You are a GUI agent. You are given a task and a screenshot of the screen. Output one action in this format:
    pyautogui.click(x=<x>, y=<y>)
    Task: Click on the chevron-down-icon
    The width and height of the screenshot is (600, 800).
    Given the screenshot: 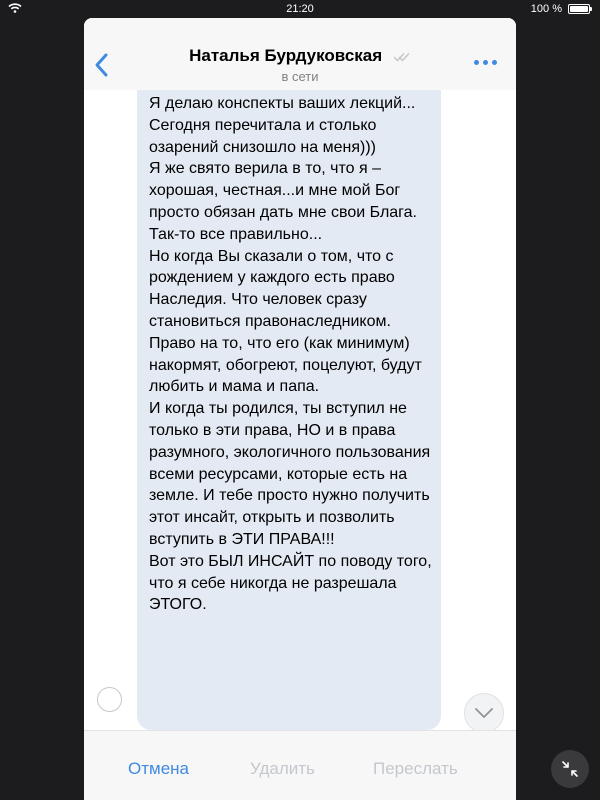 What is the action you would take?
    pyautogui.click(x=484, y=713)
    